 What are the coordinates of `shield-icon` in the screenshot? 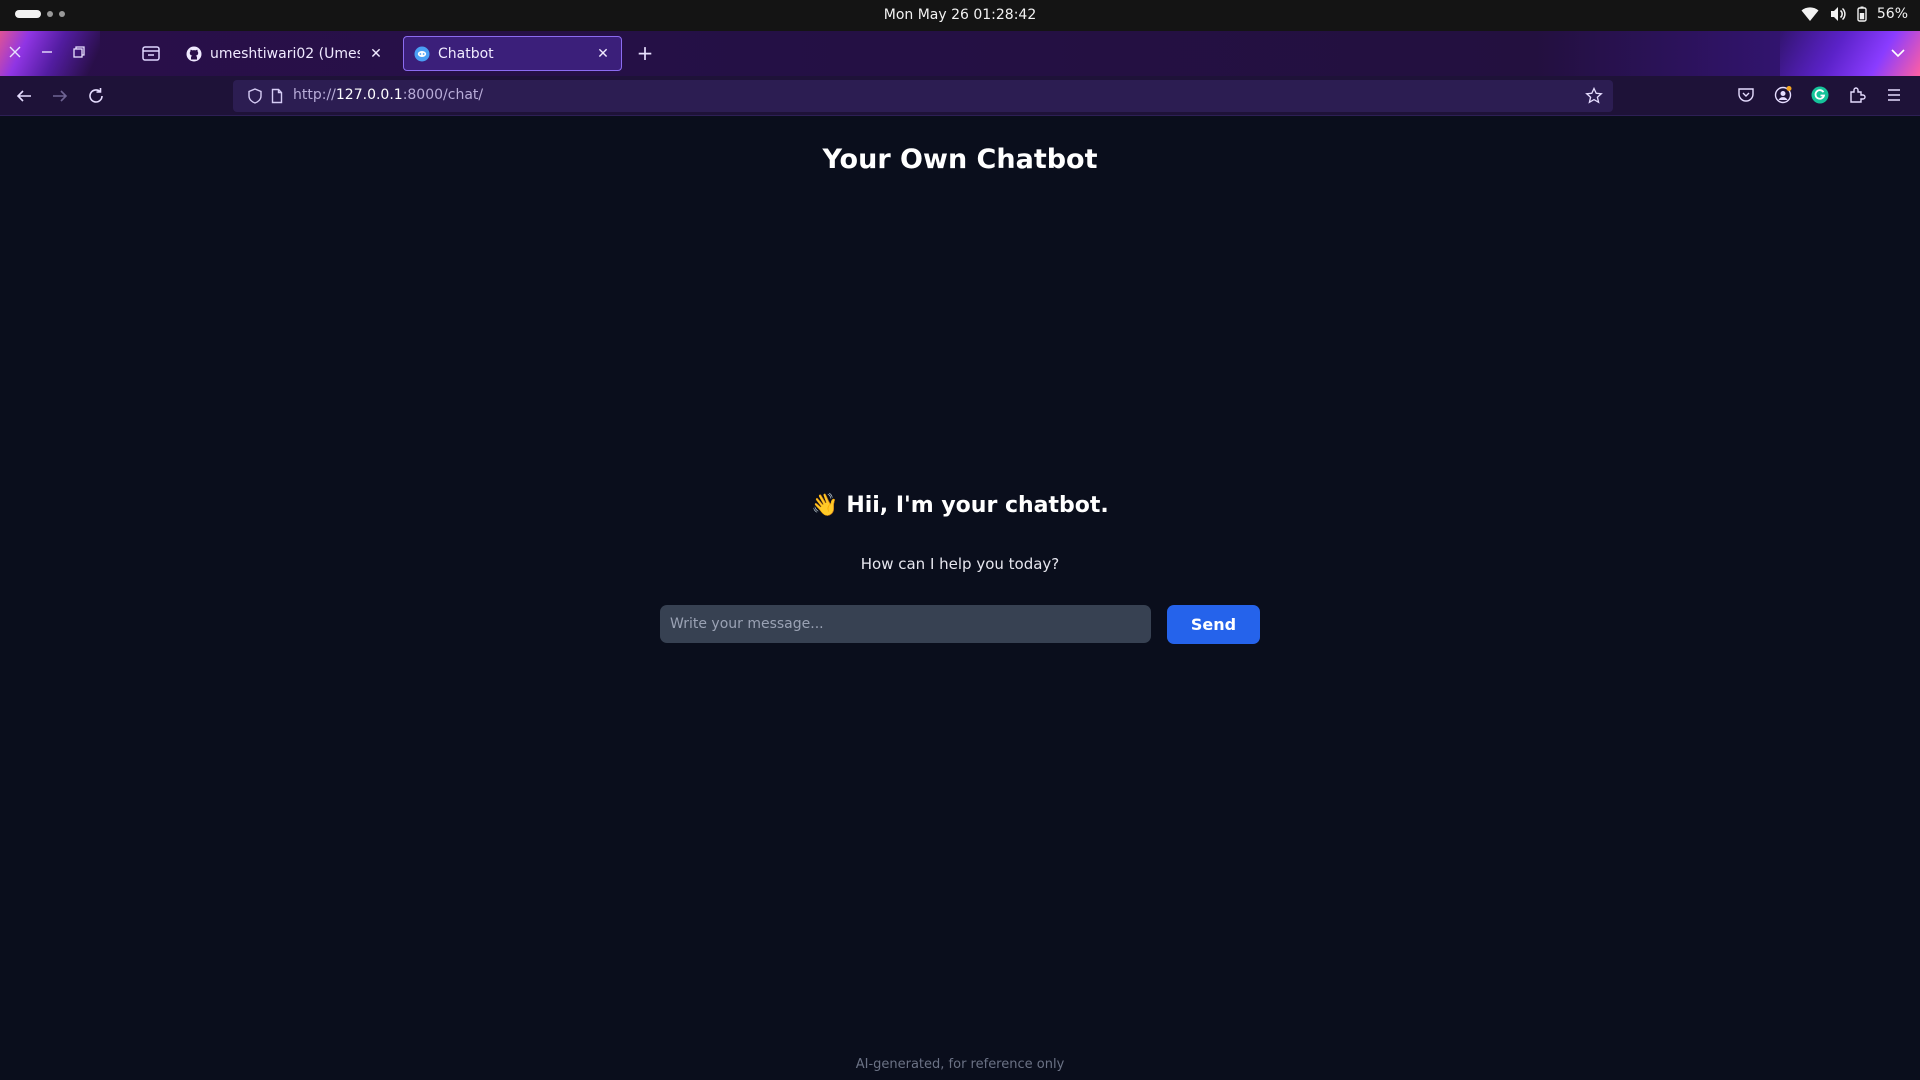 It's located at (255, 96).